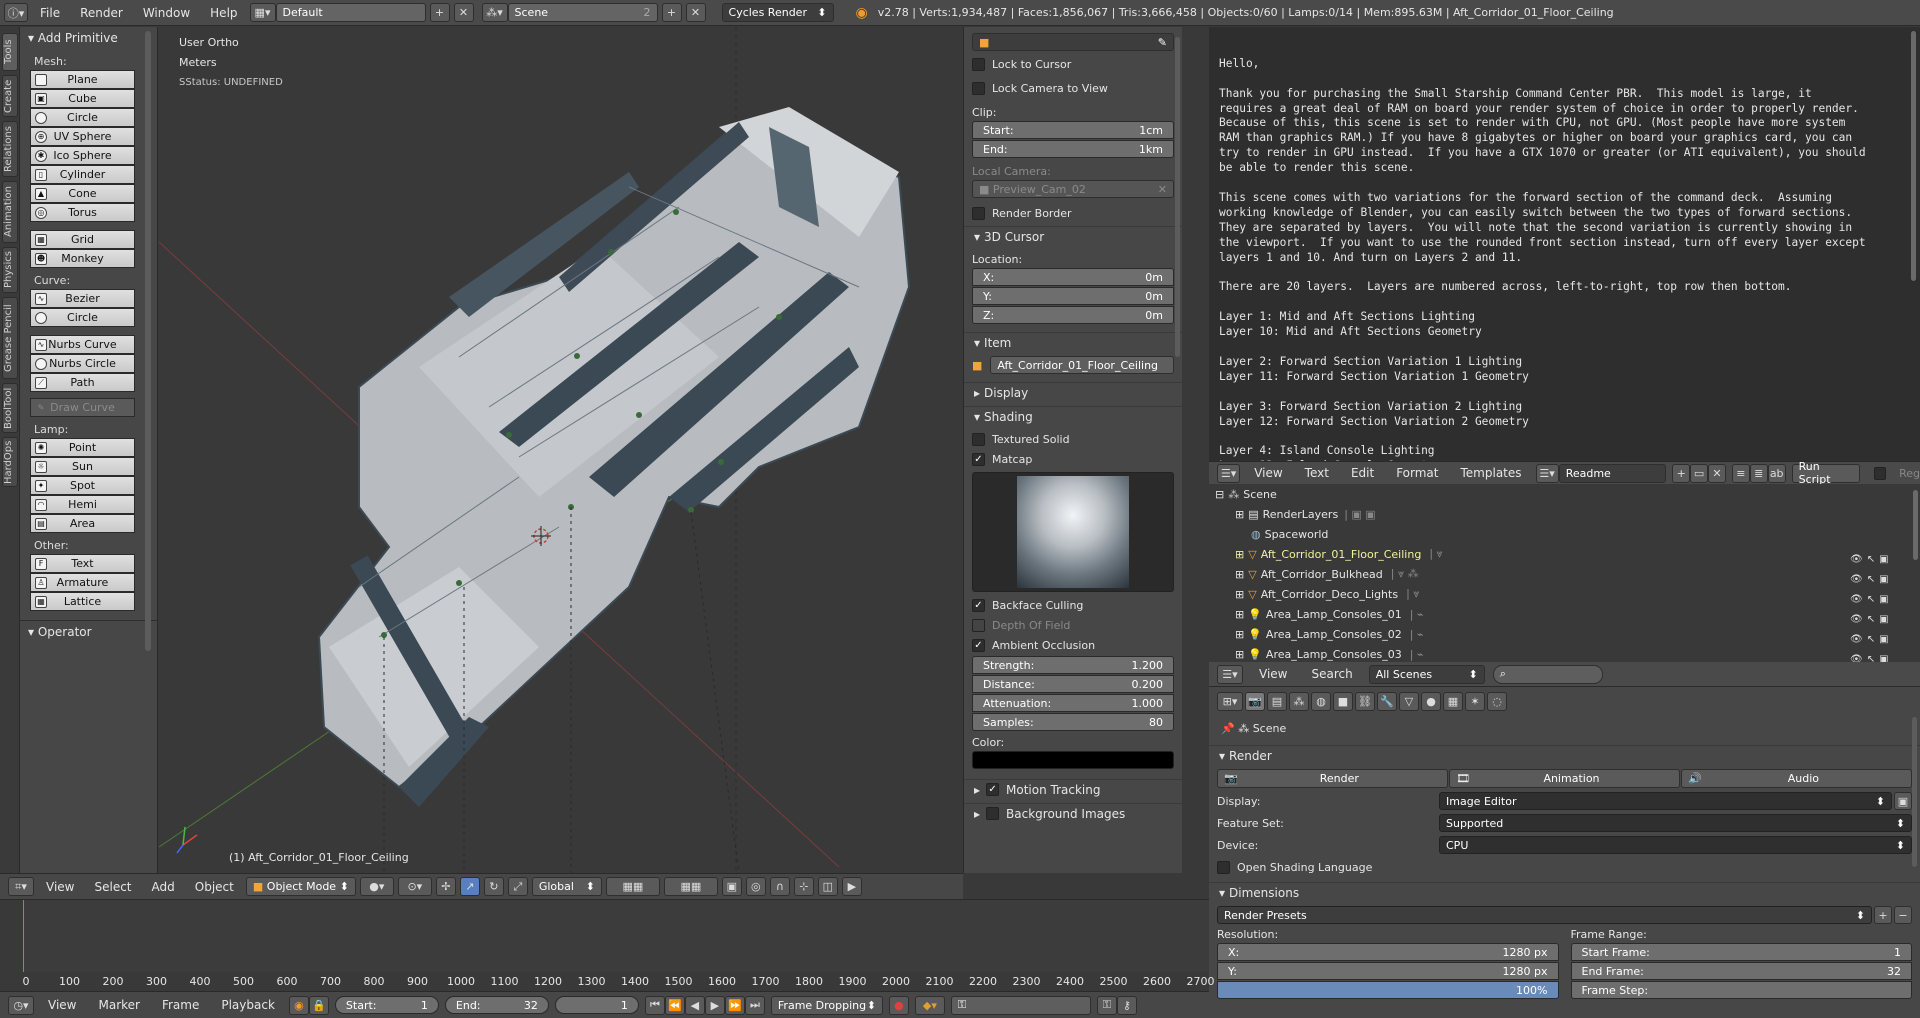 Image resolution: width=1920 pixels, height=1018 pixels. Describe the element at coordinates (496, 1005) in the screenshot. I see `end-field: End: 32` at that location.